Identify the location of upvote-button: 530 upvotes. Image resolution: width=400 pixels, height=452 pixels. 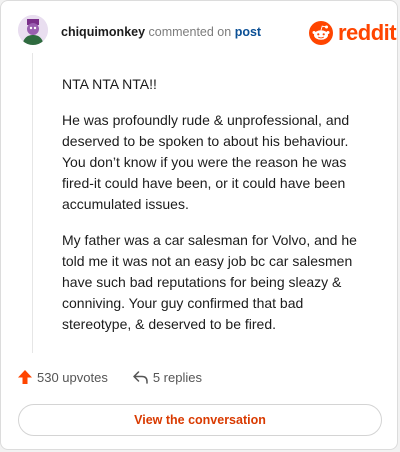
(62, 377).